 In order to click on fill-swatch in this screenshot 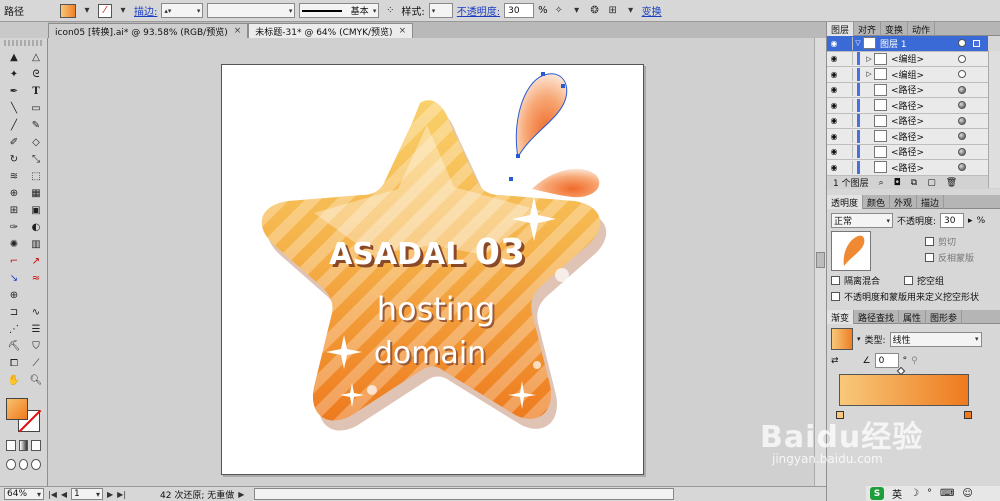, I will do `click(68, 10)`.